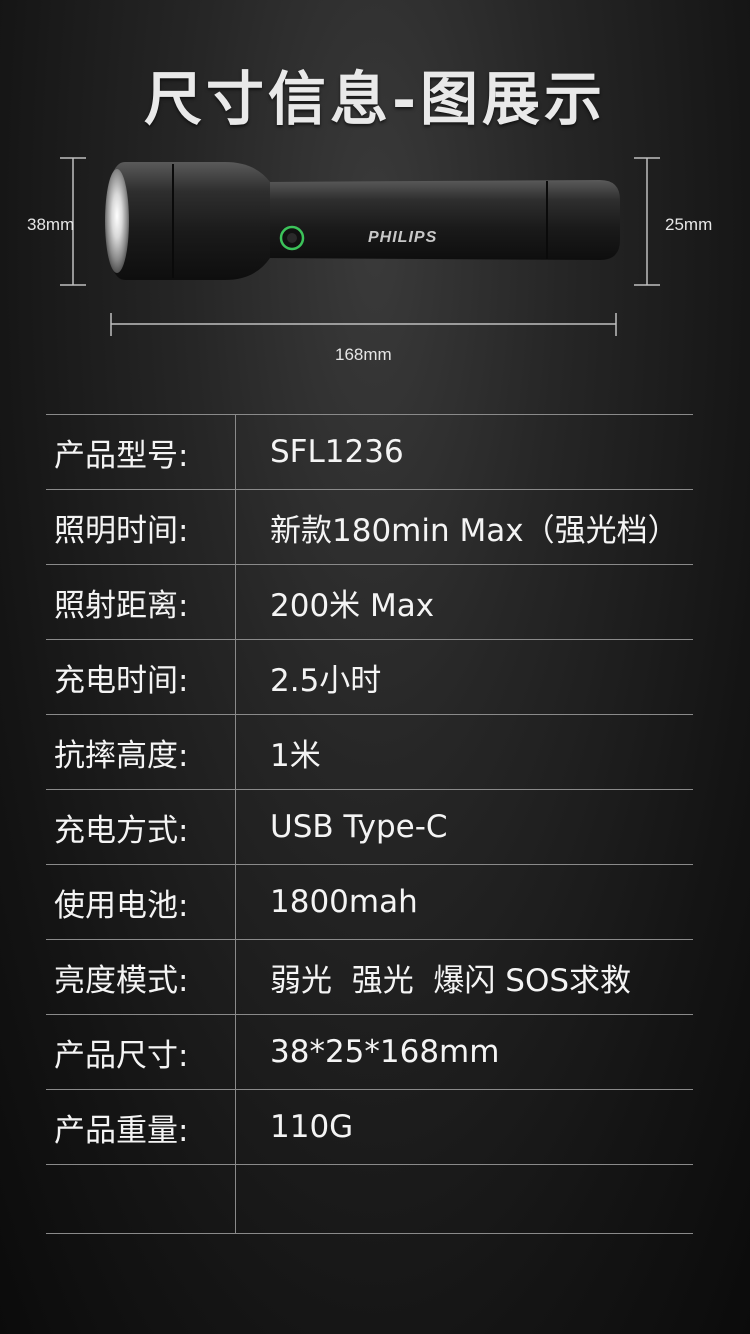 The width and height of the screenshot is (750, 1334). I want to click on spec-row: 产品型号: SFL1236, so click(369, 452).